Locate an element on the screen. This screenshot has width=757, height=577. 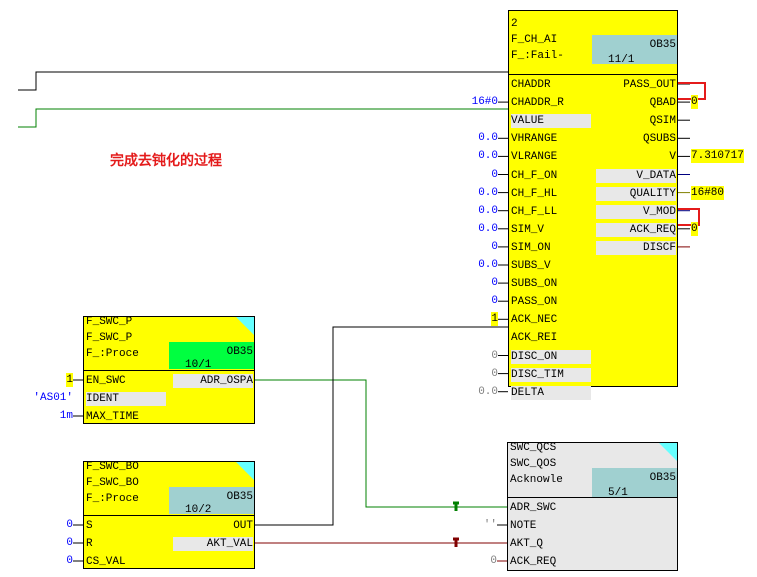
output-pin-quality: QUALITY is located at coordinates (636, 193).